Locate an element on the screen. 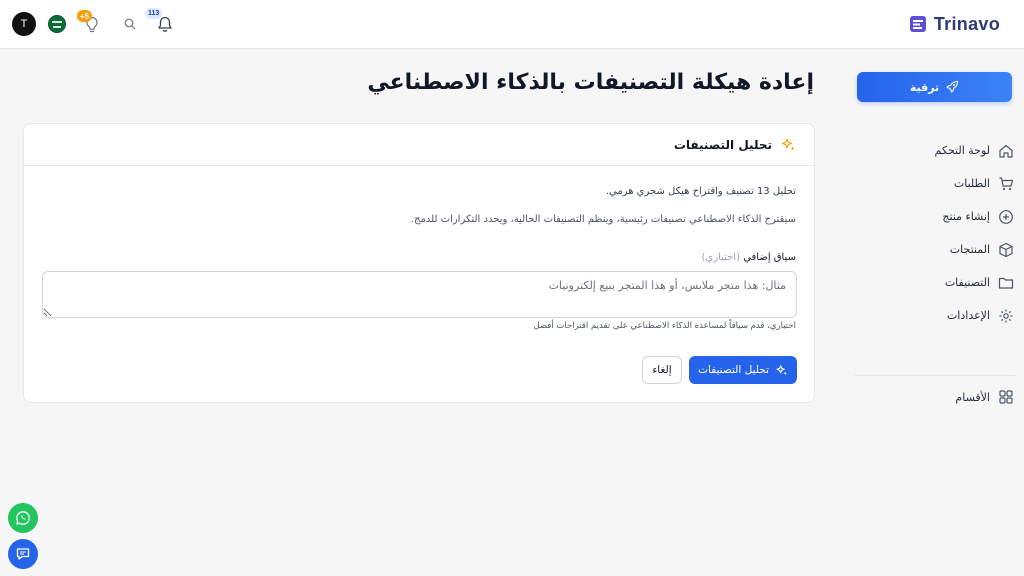  whatsapp-button is located at coordinates (23, 518).